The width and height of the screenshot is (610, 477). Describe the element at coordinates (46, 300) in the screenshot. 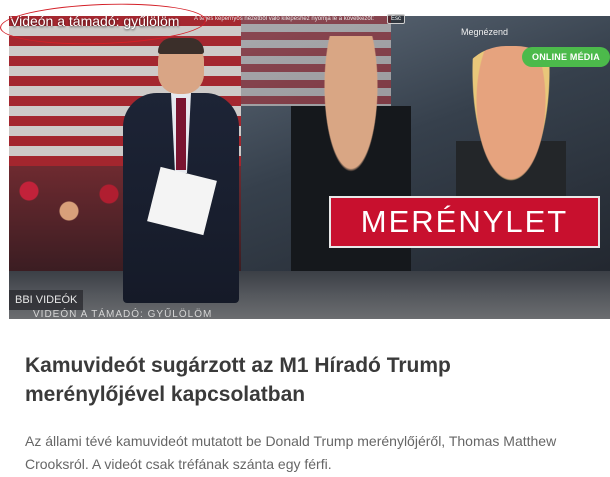

I see `source-tag: BBI VIDEÓK` at that location.